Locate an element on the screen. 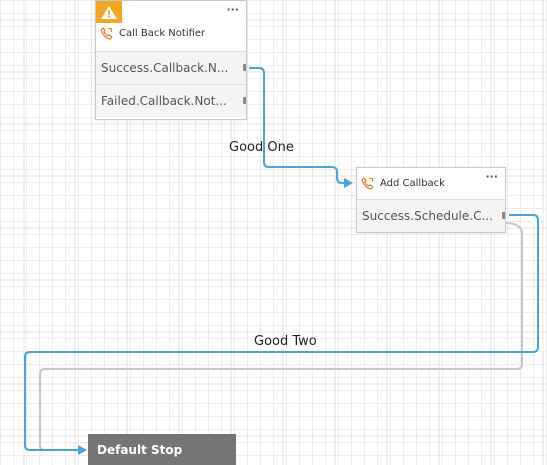 Image resolution: width=547 pixels, height=465 pixels. warning-badge is located at coordinates (109, 12).